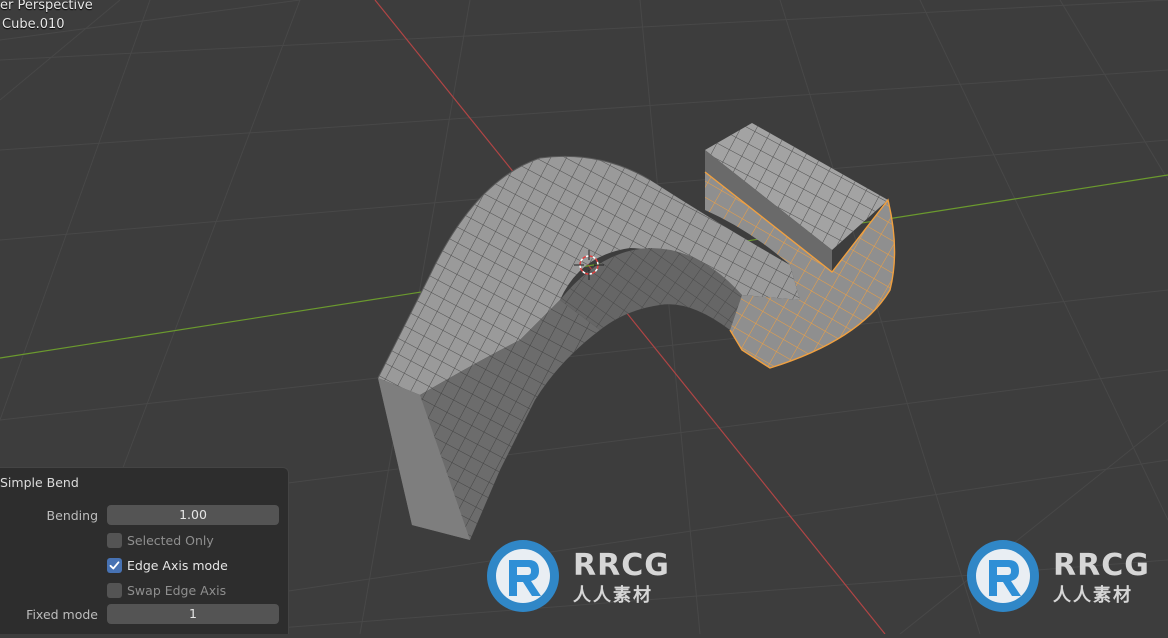  I want to click on selected-only-label: Selected Only, so click(170, 540).